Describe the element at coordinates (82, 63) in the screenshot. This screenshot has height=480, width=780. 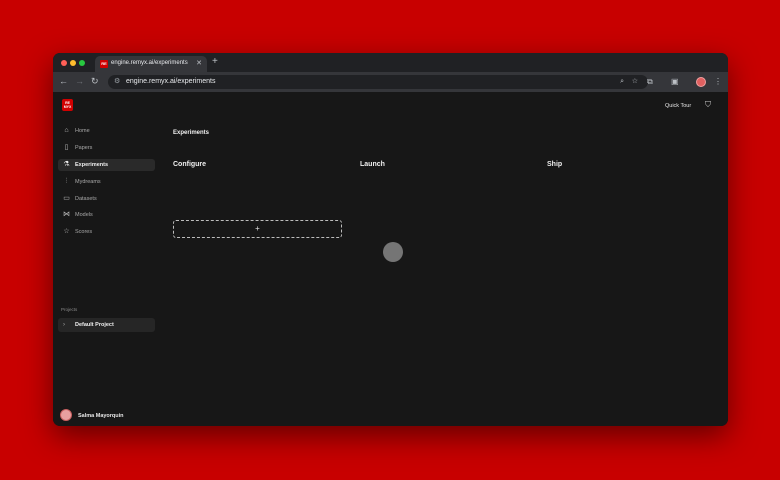
I see `maximize-window-button` at that location.